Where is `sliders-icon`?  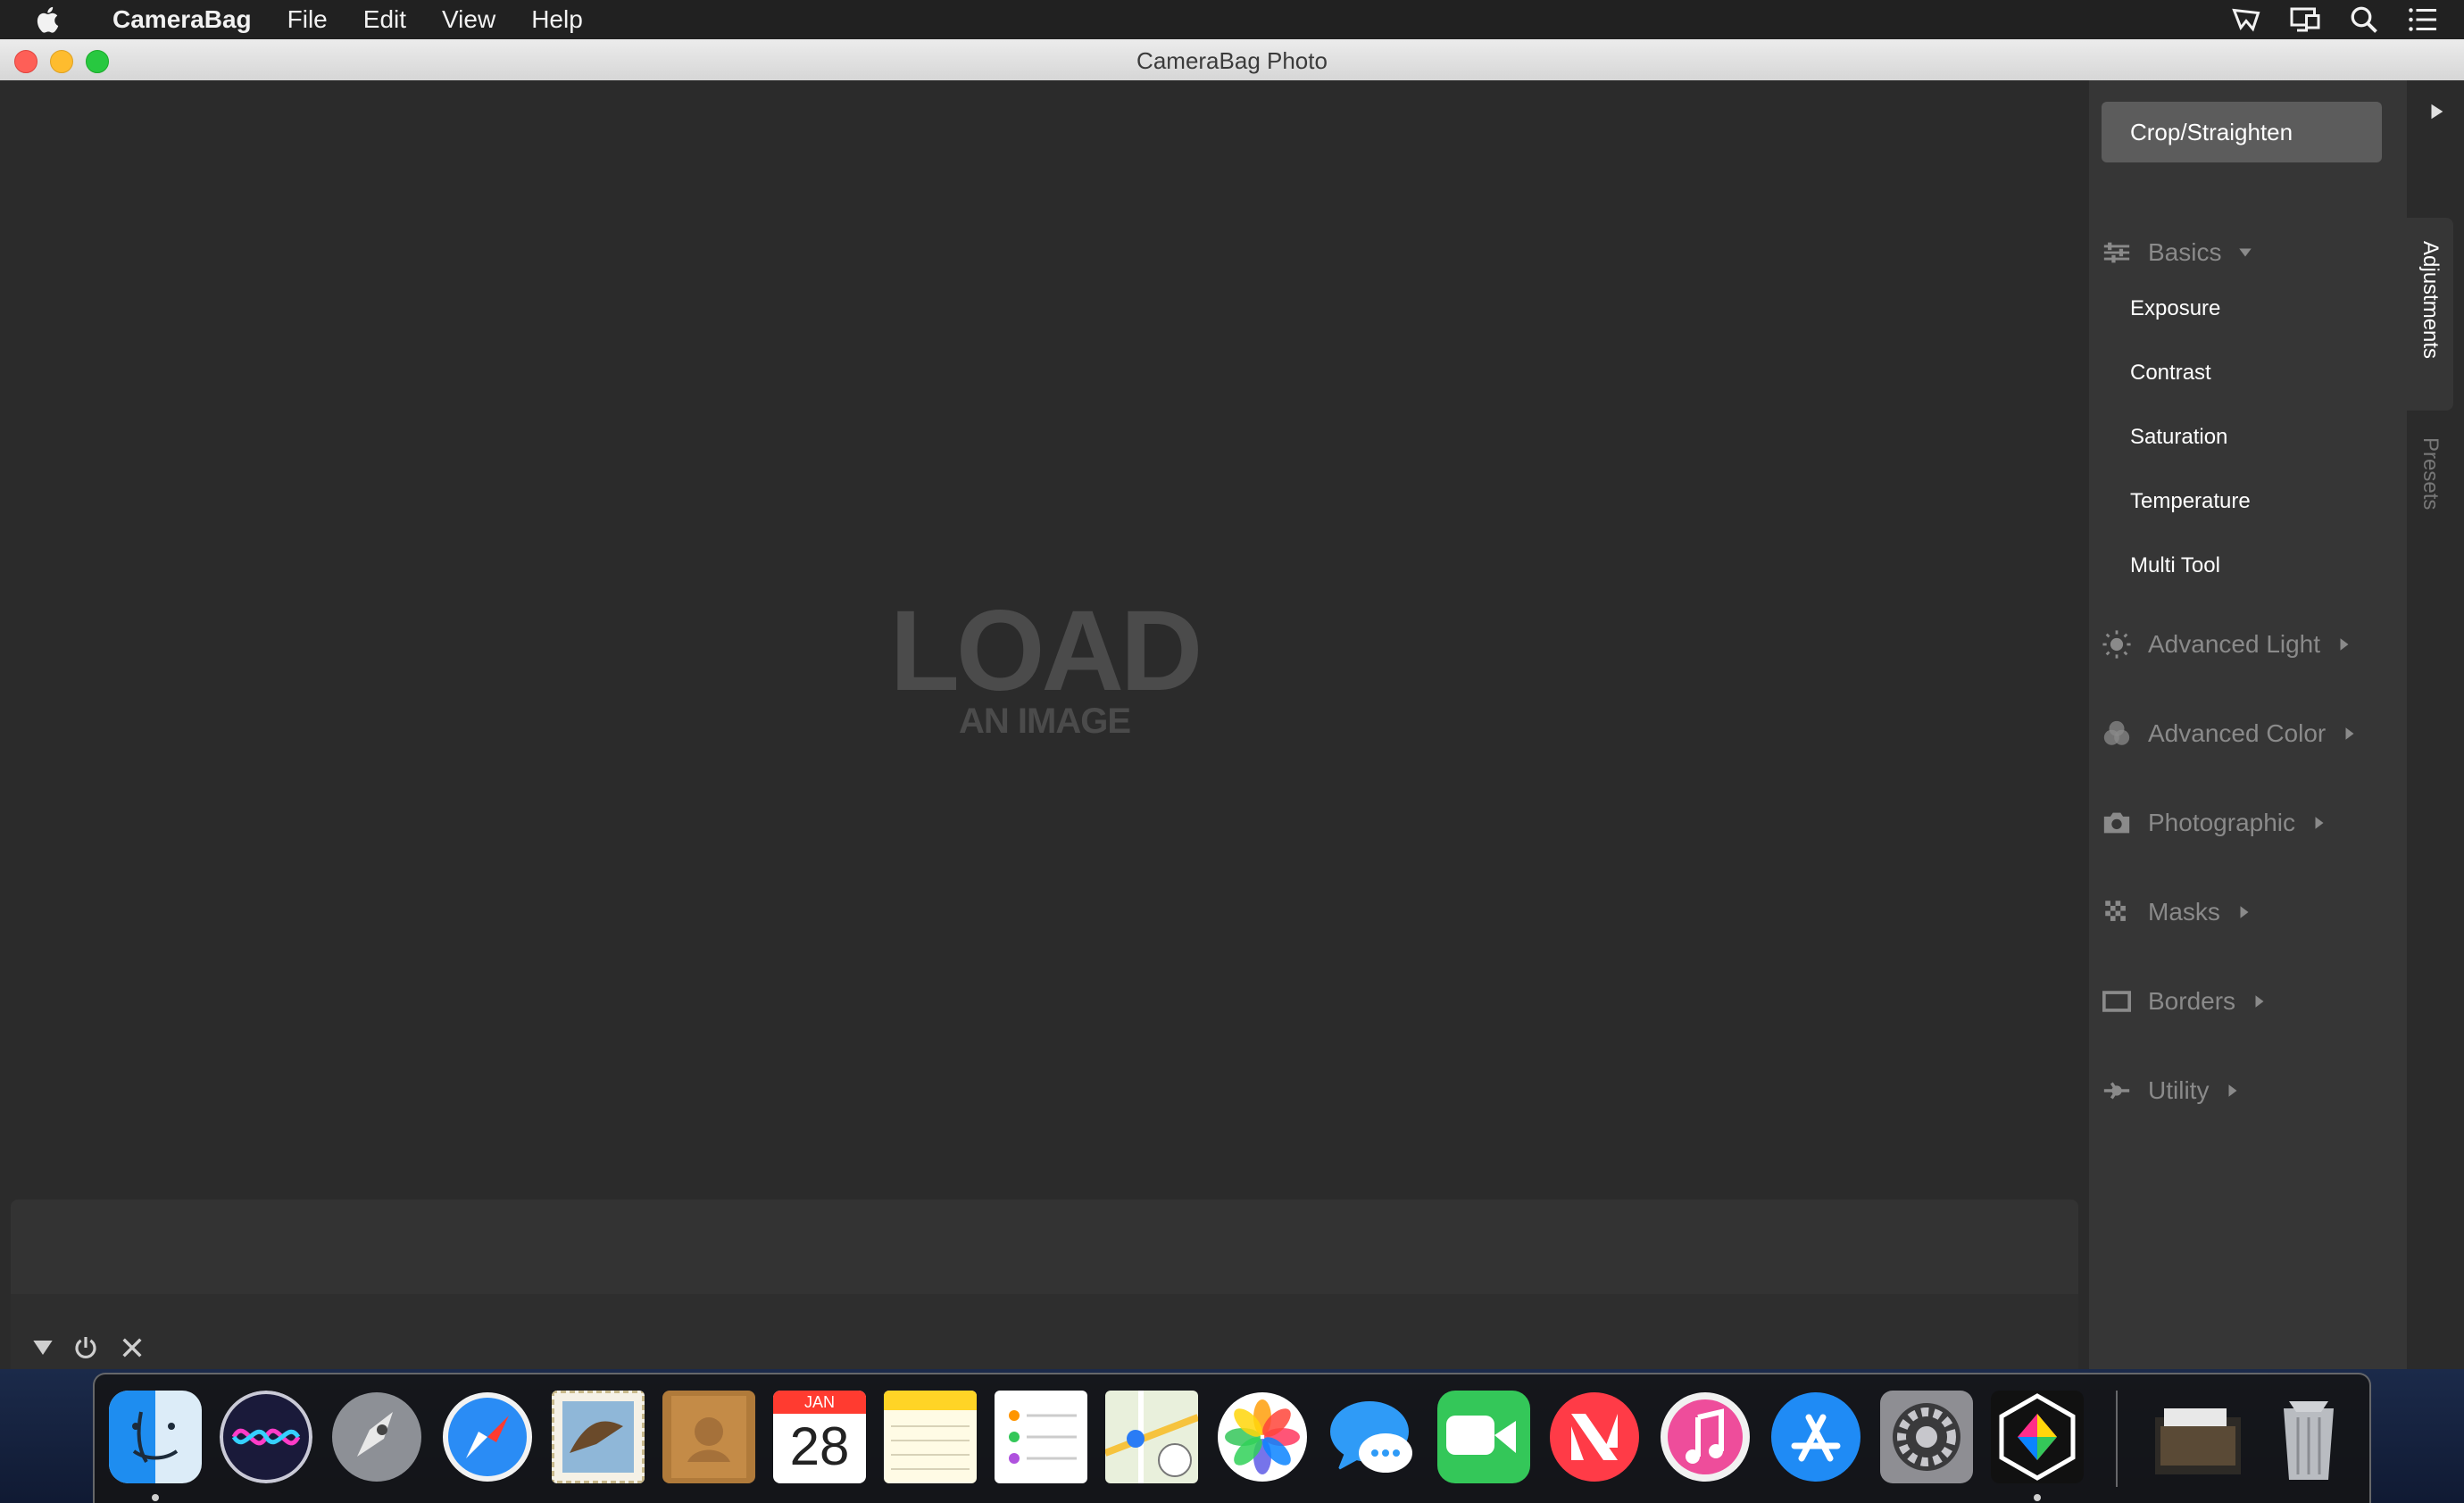
sliders-icon is located at coordinates (2116, 252).